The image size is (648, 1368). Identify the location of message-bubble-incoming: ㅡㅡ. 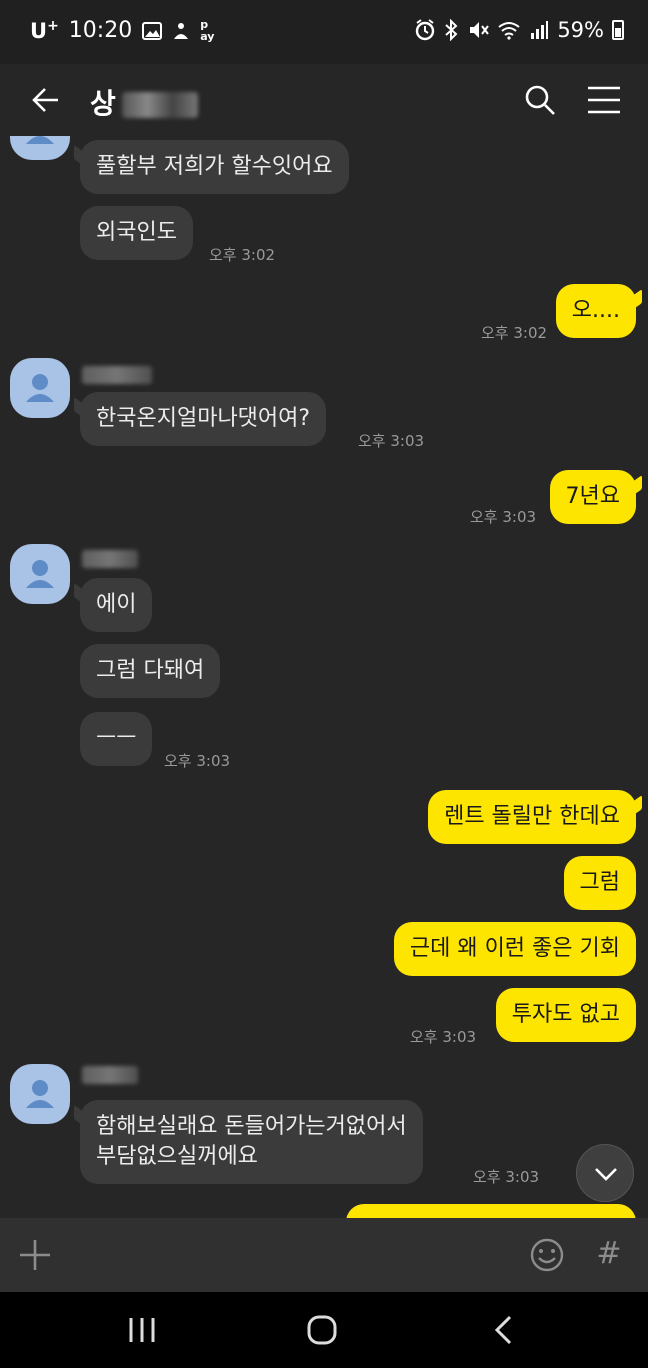
(116, 739).